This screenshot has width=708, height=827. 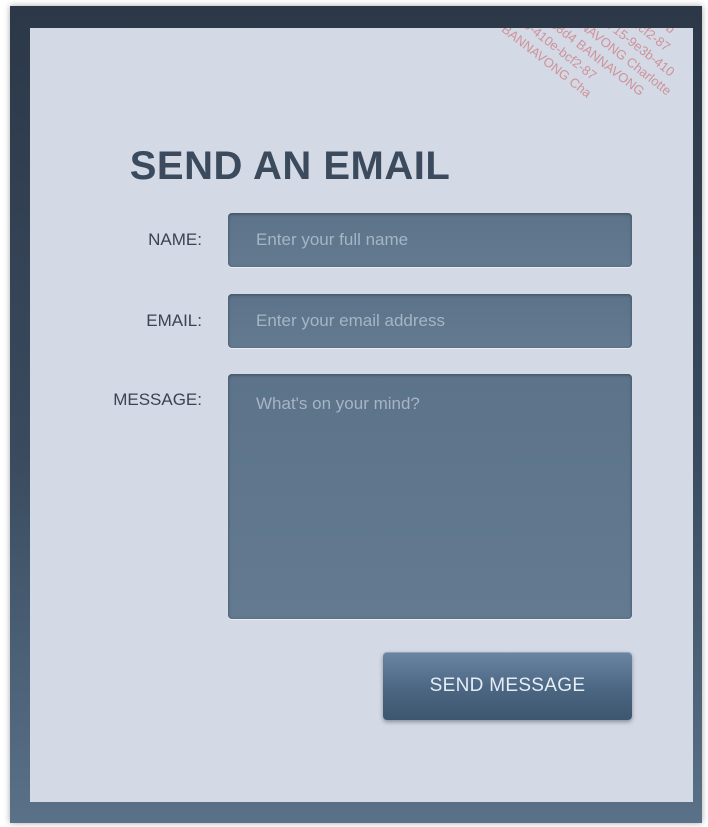 What do you see at coordinates (507, 686) in the screenshot?
I see `send-message-button: SEND MESSAGE` at bounding box center [507, 686].